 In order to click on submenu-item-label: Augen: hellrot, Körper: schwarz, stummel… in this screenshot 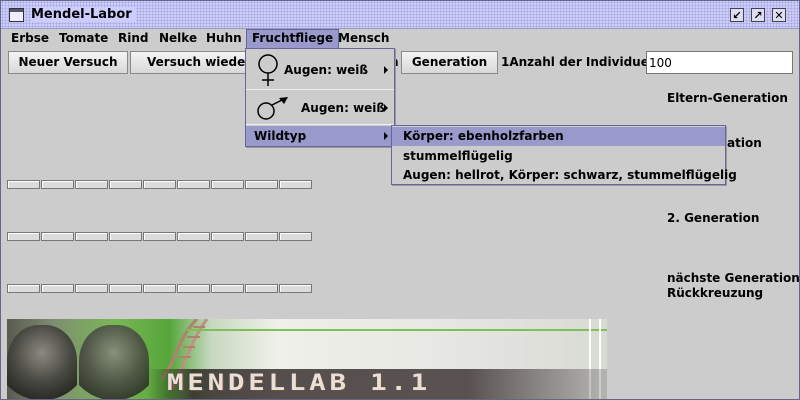, I will do `click(570, 175)`.